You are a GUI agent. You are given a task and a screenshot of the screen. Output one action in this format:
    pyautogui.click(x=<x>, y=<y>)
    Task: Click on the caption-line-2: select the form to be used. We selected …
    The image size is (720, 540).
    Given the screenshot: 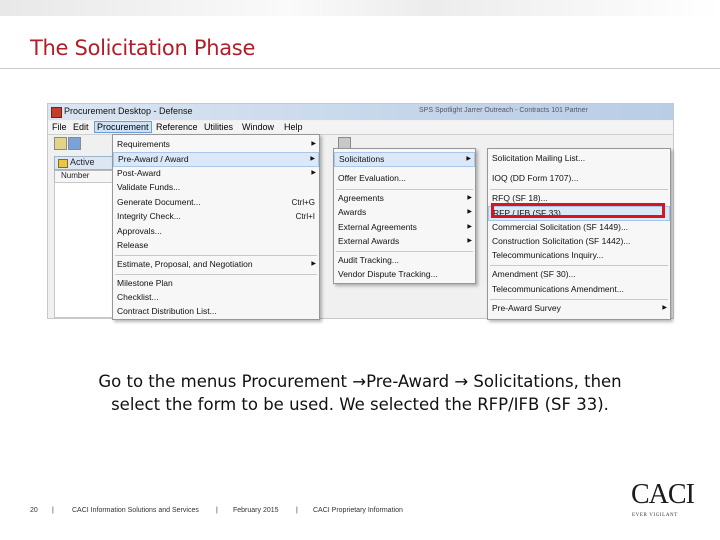 What is the action you would take?
    pyautogui.click(x=360, y=404)
    